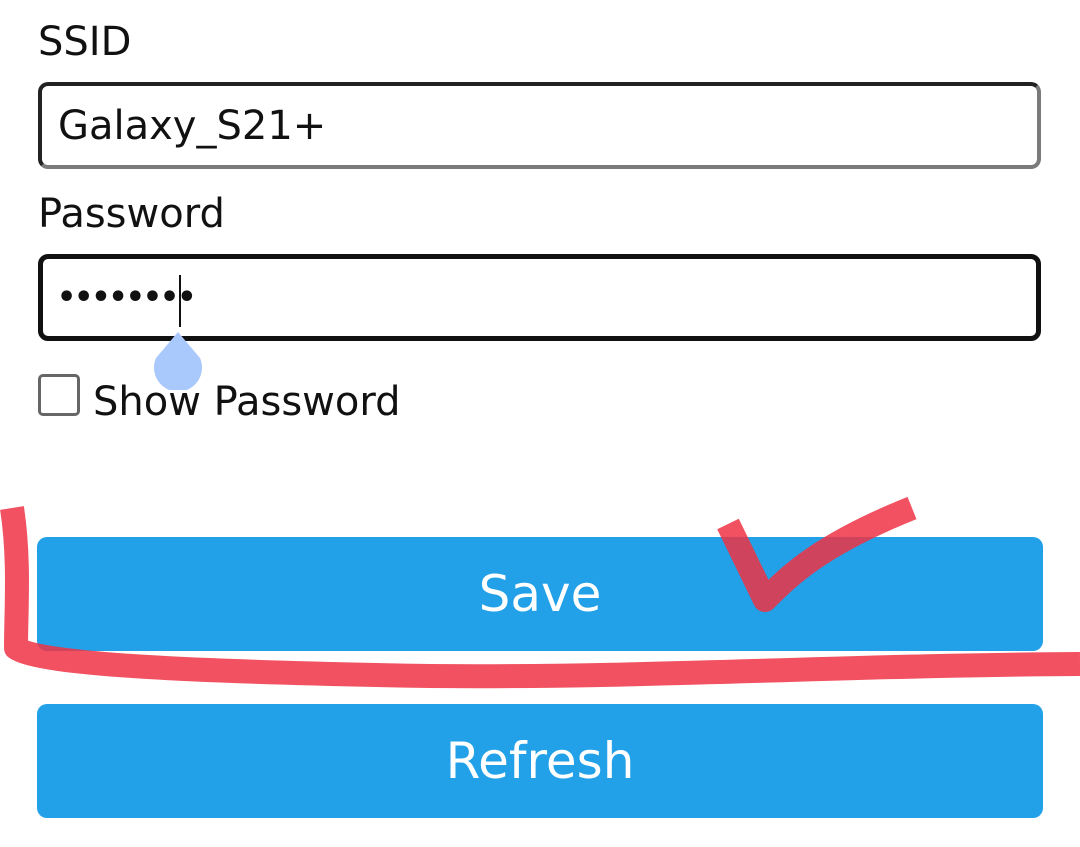 The width and height of the screenshot is (1080, 847). What do you see at coordinates (192, 125) in the screenshot?
I see `ssid-input-value: Galaxy_S21+` at bounding box center [192, 125].